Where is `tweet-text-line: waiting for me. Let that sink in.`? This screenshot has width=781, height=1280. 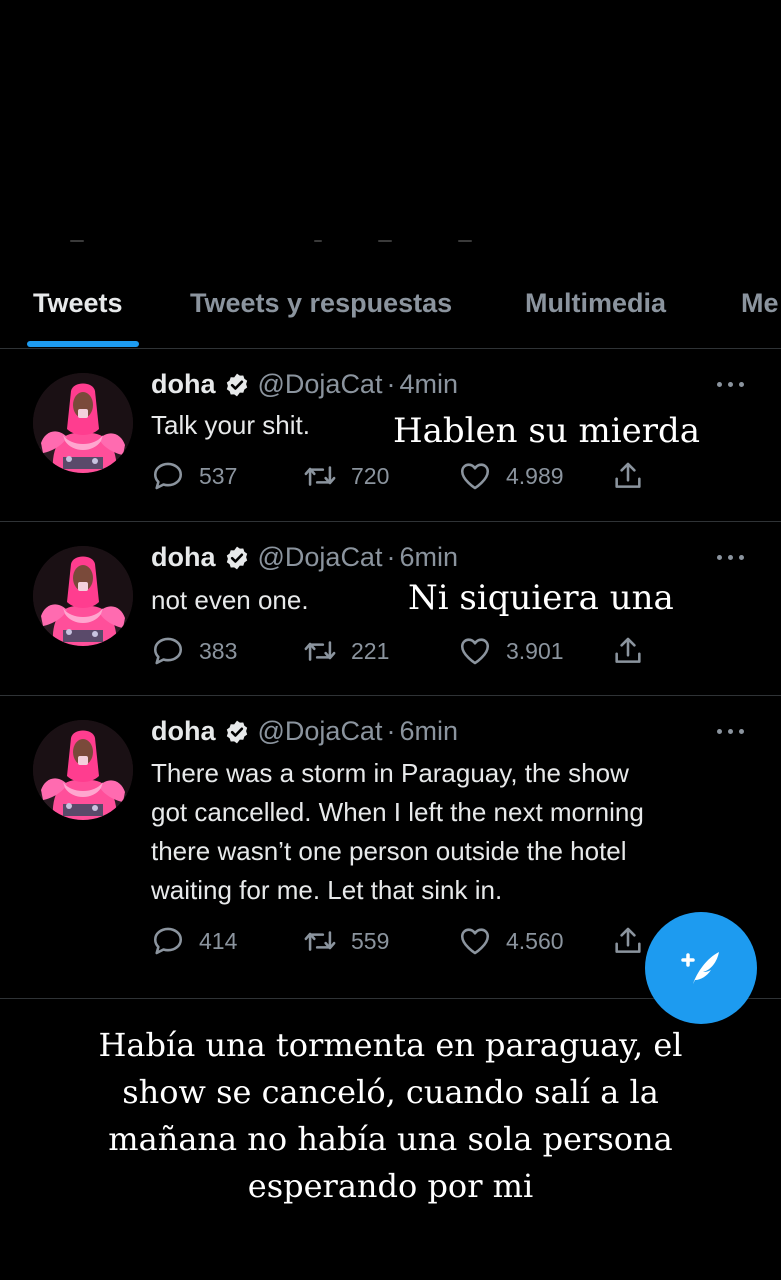 tweet-text-line: waiting for me. Let that sink in. is located at coordinates (327, 890).